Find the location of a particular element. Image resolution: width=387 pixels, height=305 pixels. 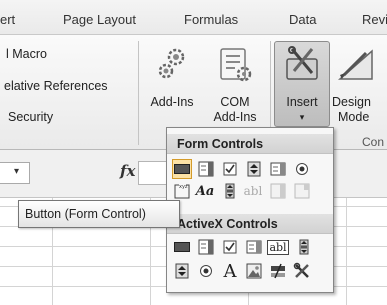

spin-button-icon is located at coordinates (254, 169).